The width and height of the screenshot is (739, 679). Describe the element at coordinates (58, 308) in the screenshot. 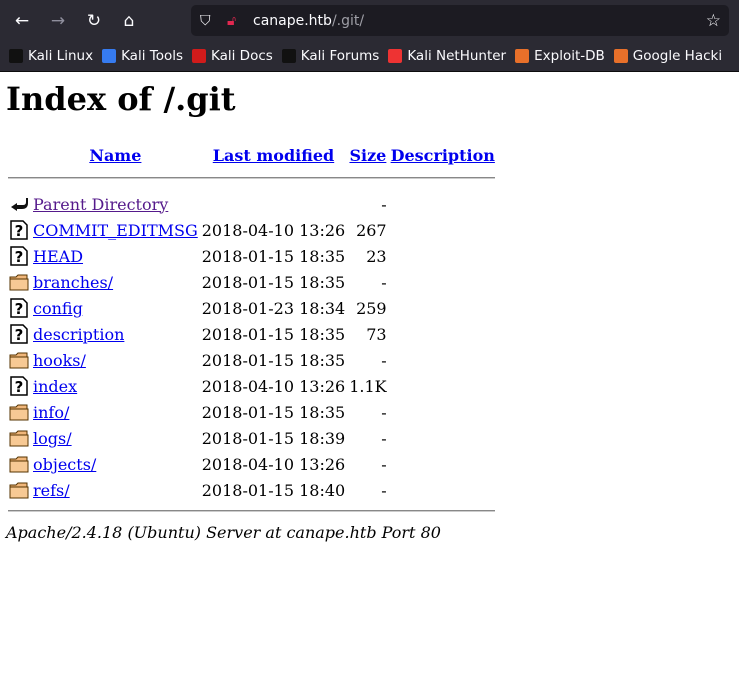

I see `entry-link: config` at that location.